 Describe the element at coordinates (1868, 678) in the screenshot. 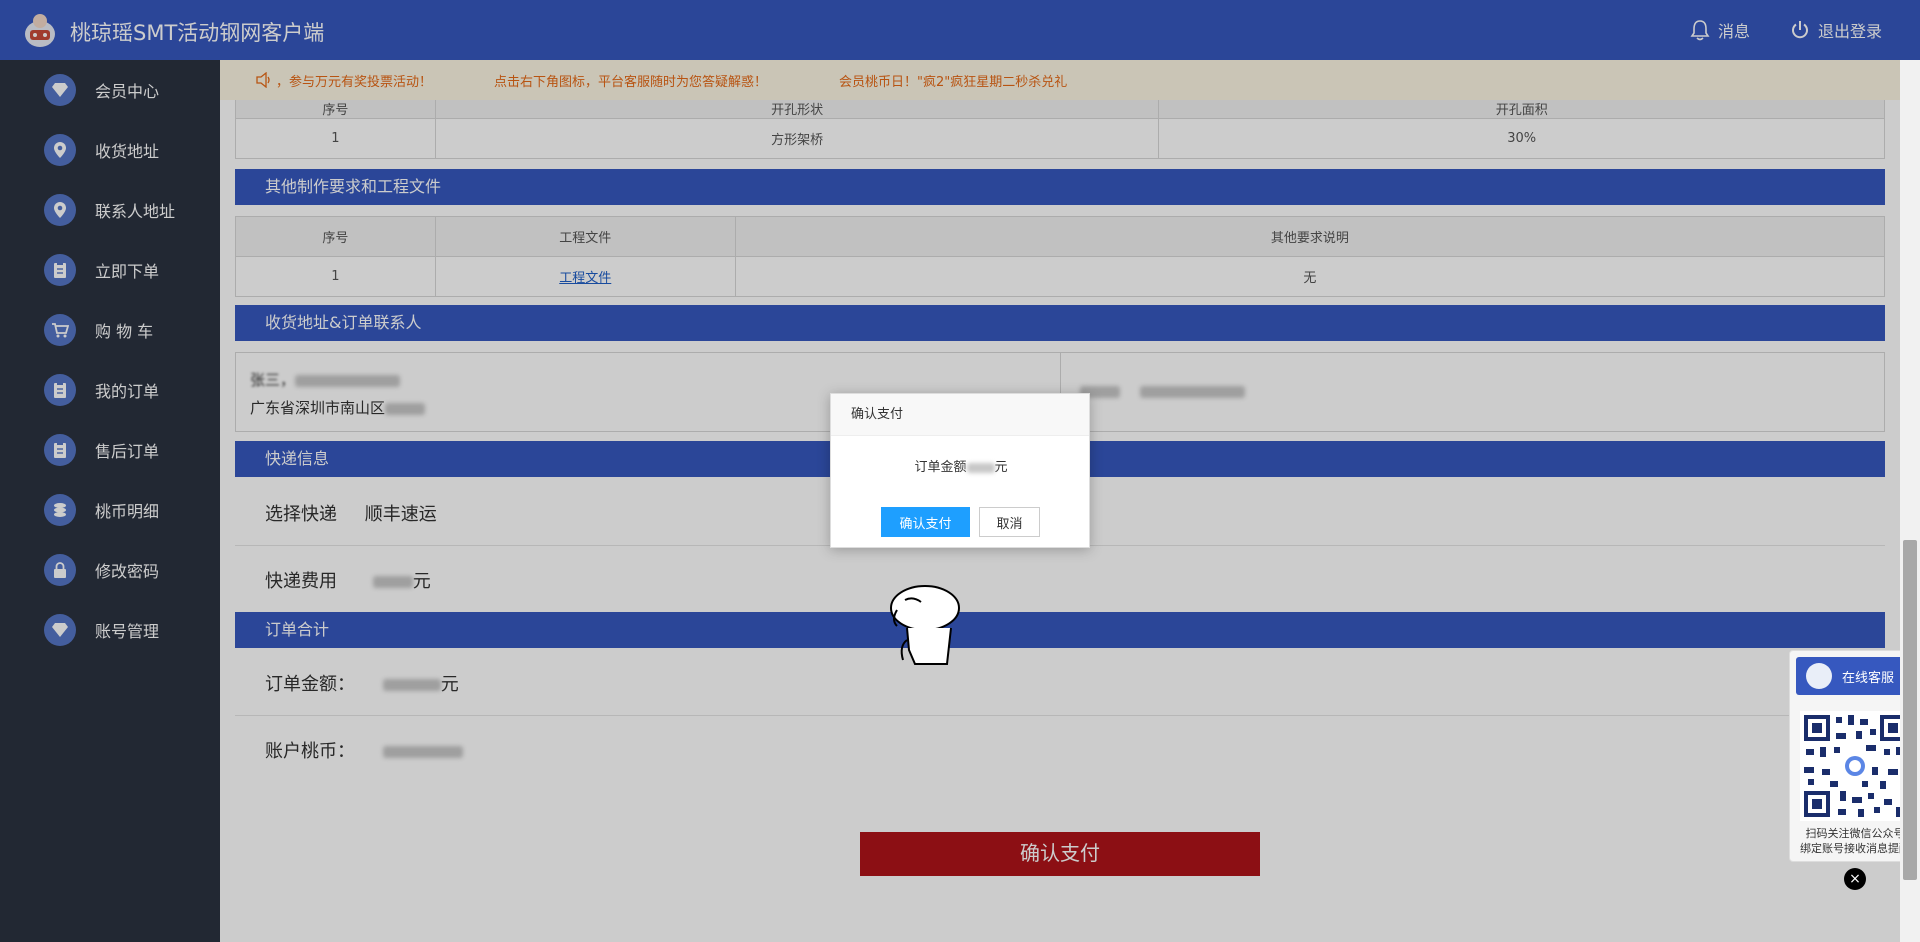

I see `online-service-label: 在线客服` at that location.